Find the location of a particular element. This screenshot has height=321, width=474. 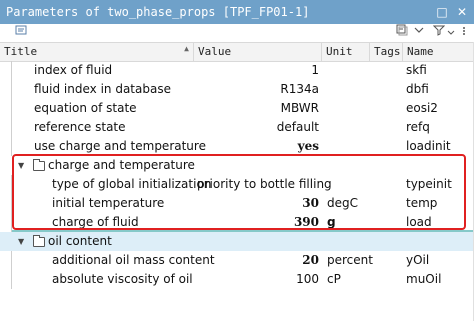

close-icon: ✕ is located at coordinates (462, 12).